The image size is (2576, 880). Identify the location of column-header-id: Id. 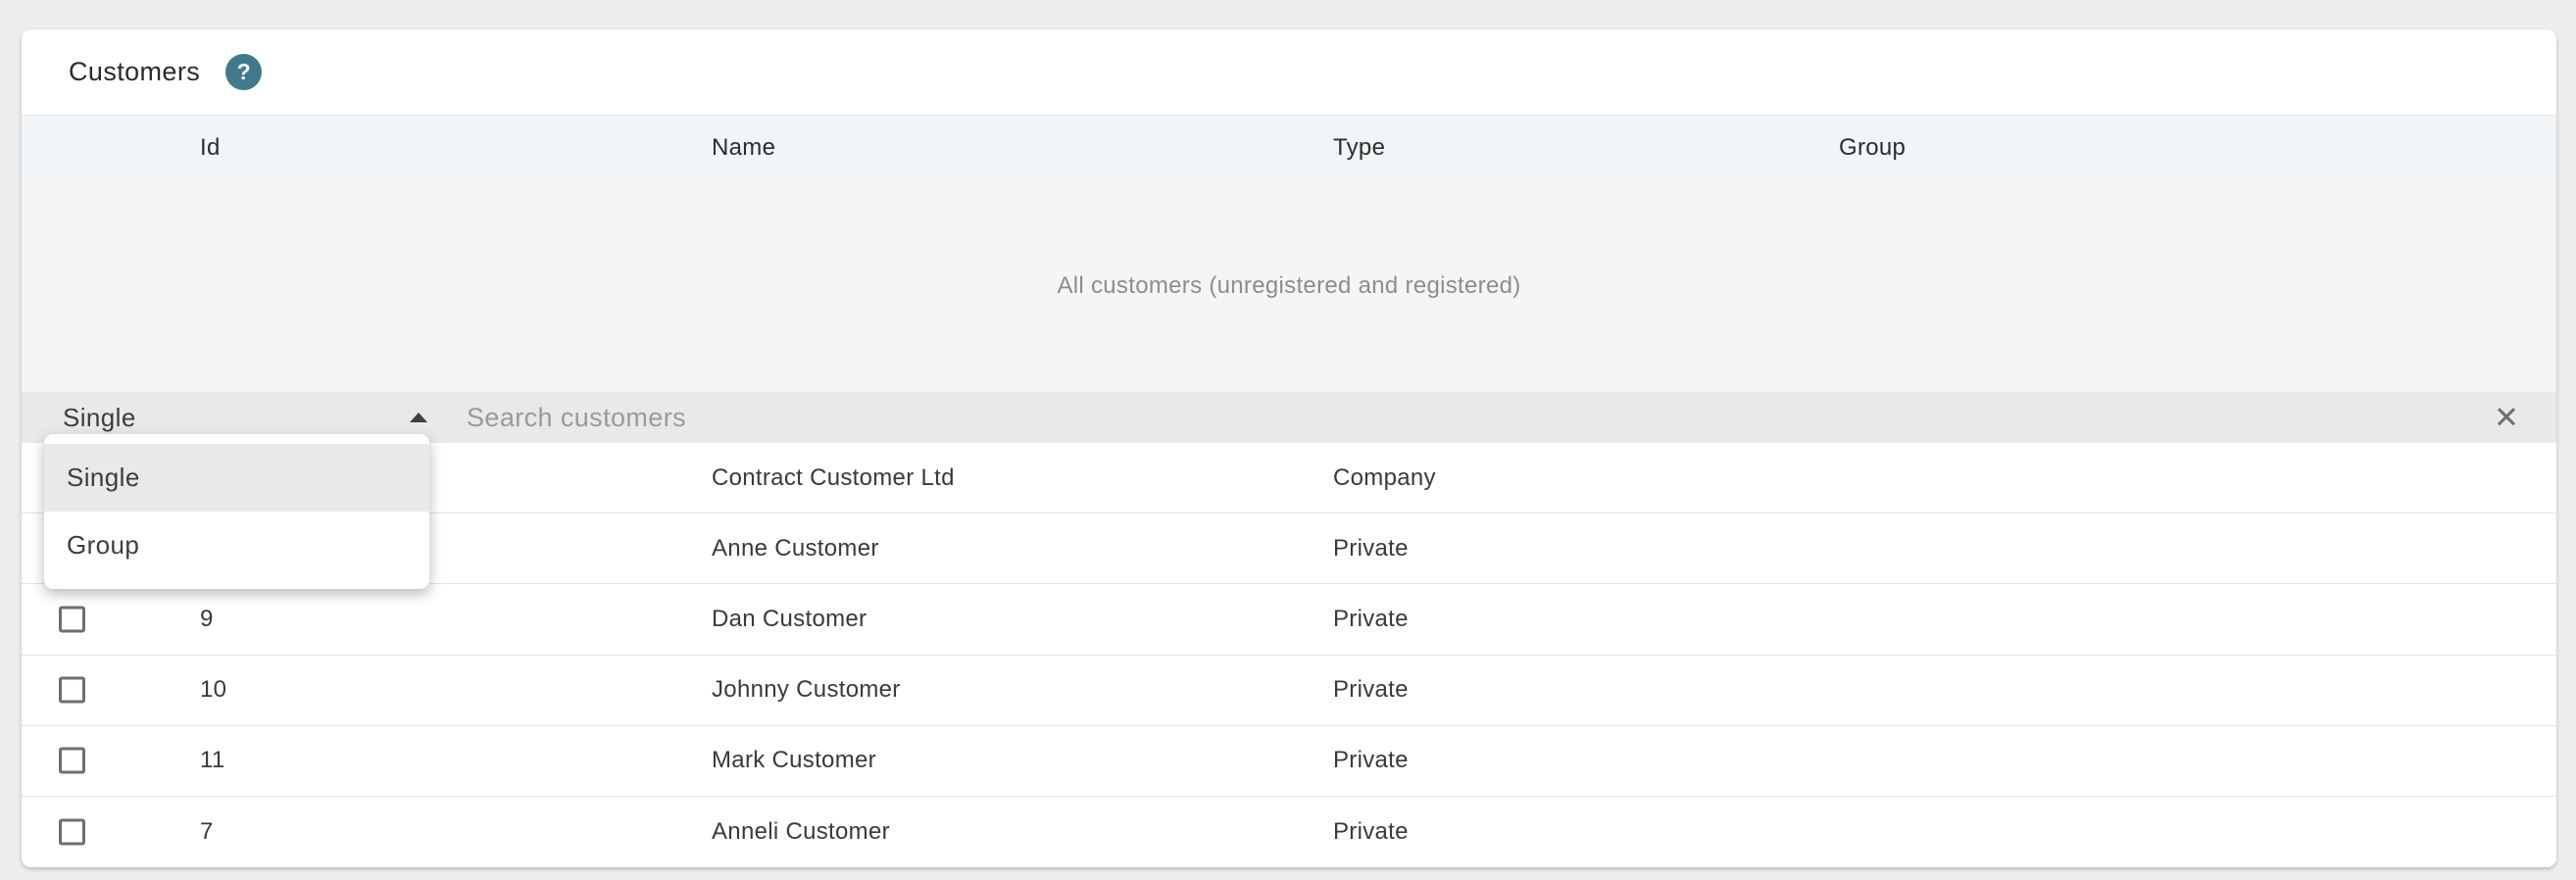
(210, 147).